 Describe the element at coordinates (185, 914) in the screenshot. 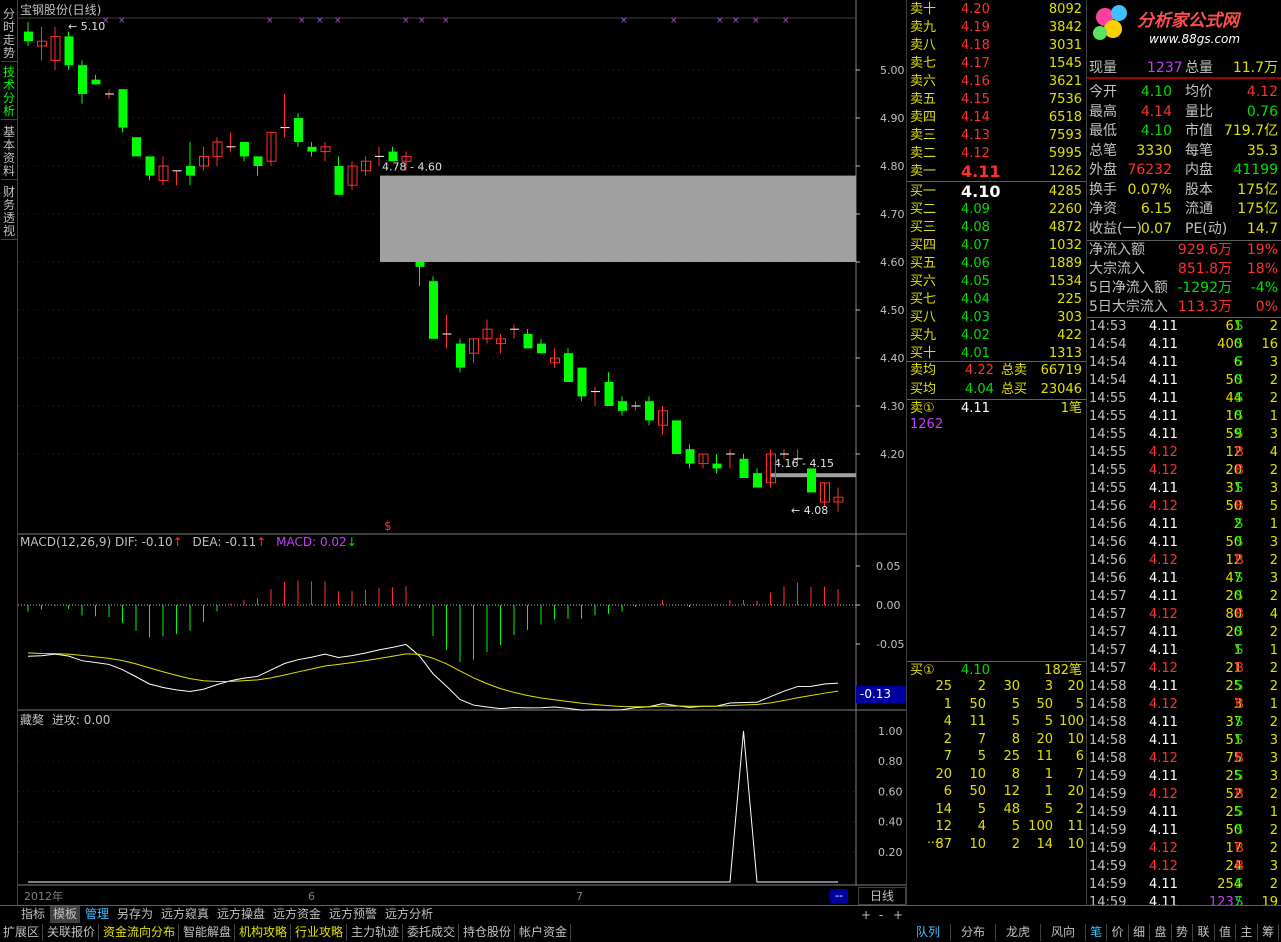

I see `toolbar-button: 远方窥真` at that location.